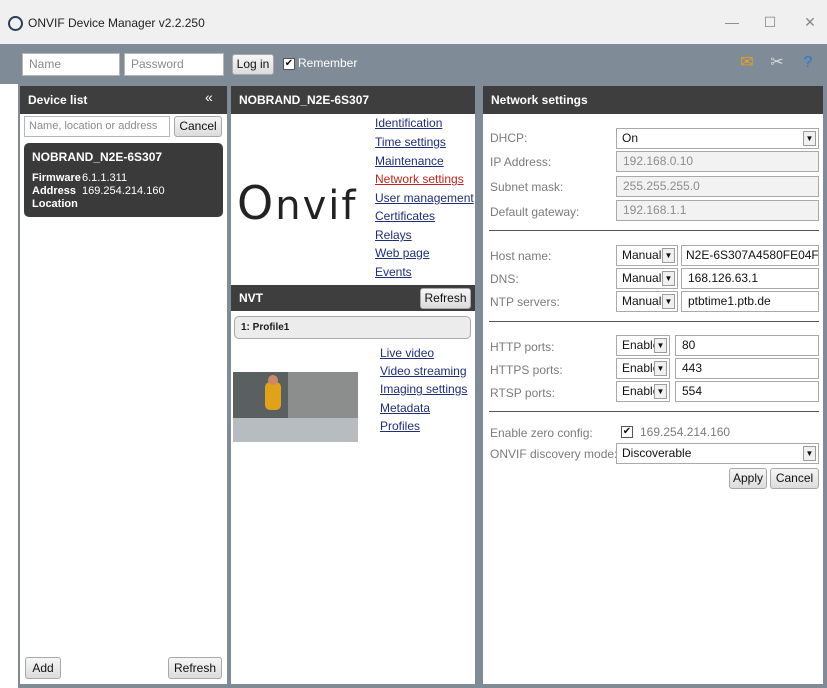 This screenshot has height=688, width=827. What do you see at coordinates (810, 22) in the screenshot?
I see `close-button: ✕` at bounding box center [810, 22].